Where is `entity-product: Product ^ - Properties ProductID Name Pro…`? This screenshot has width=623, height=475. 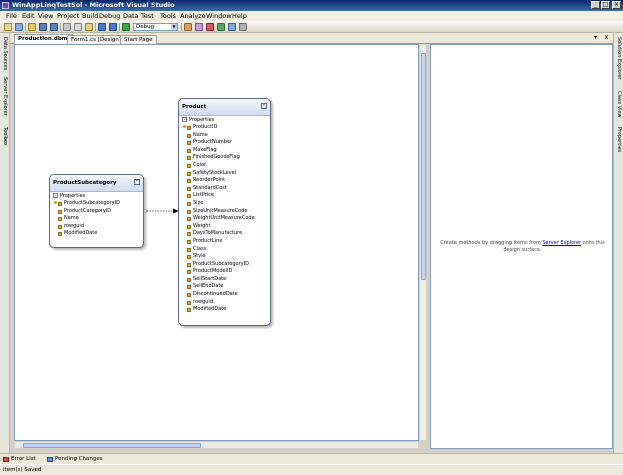 entity-product: Product ^ - Properties ProductID Name Pro… is located at coordinates (224, 212).